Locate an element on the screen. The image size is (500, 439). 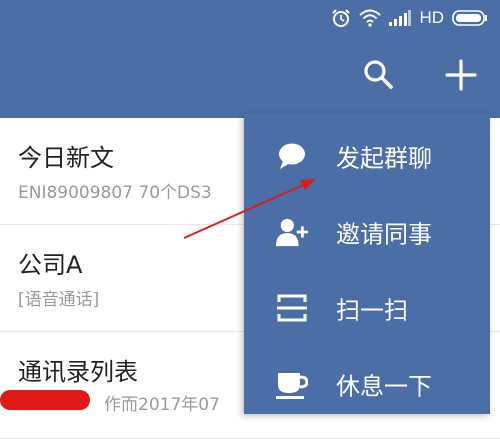
add-person-icon is located at coordinates (292, 232).